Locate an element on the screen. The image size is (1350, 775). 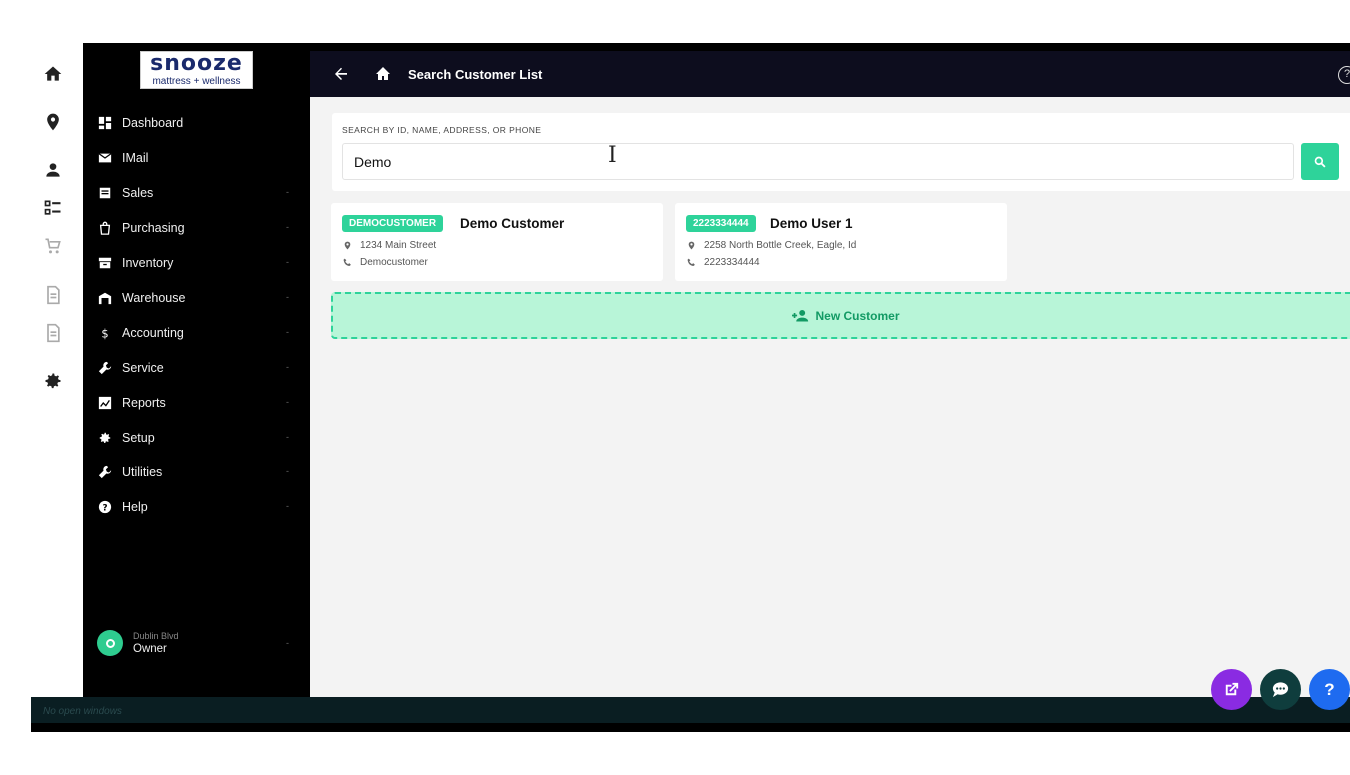
sidebar-item-label: Inventory is located at coordinates (148, 263).